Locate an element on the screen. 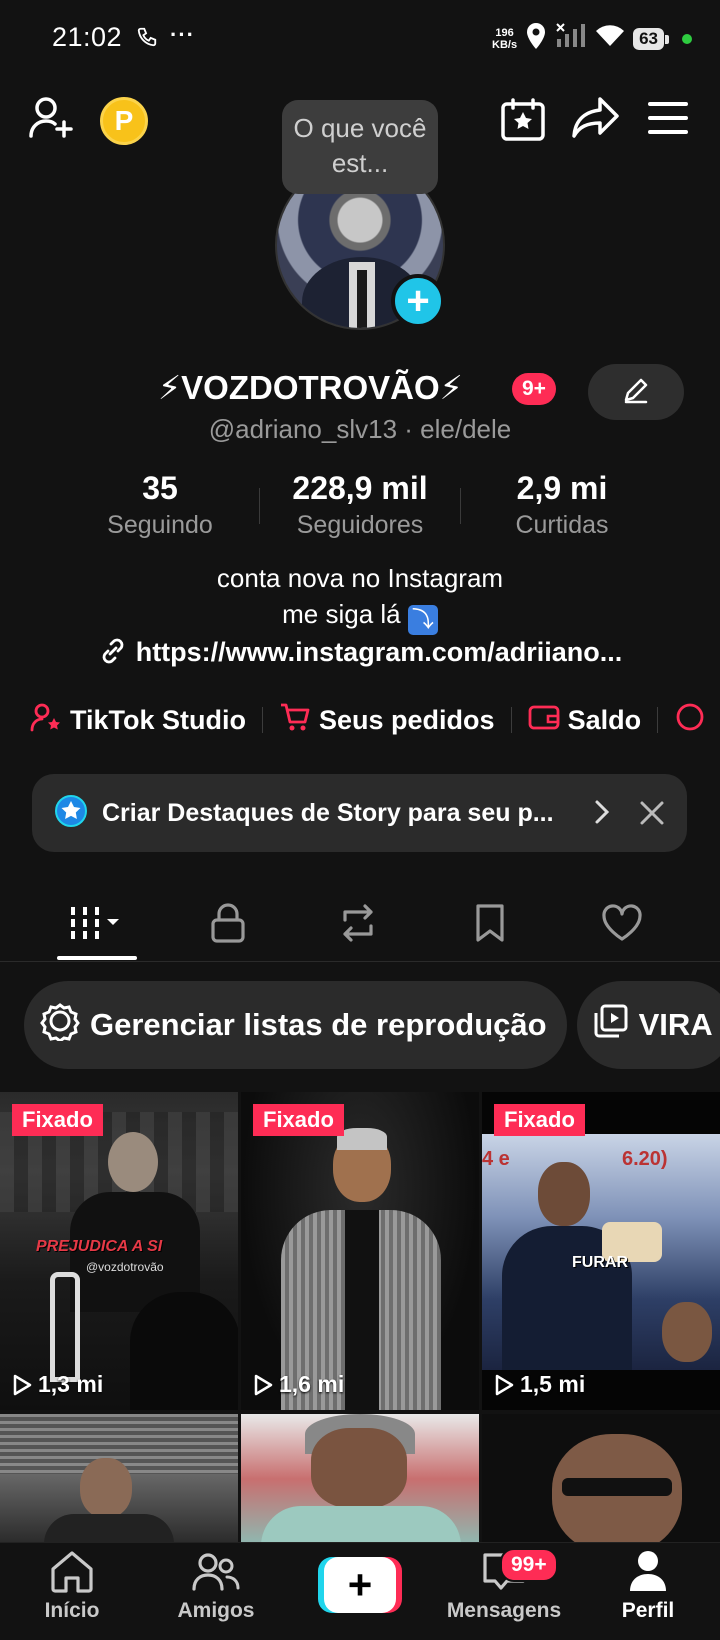 The width and height of the screenshot is (720, 1640). nav-label: Perfil is located at coordinates (648, 1610).